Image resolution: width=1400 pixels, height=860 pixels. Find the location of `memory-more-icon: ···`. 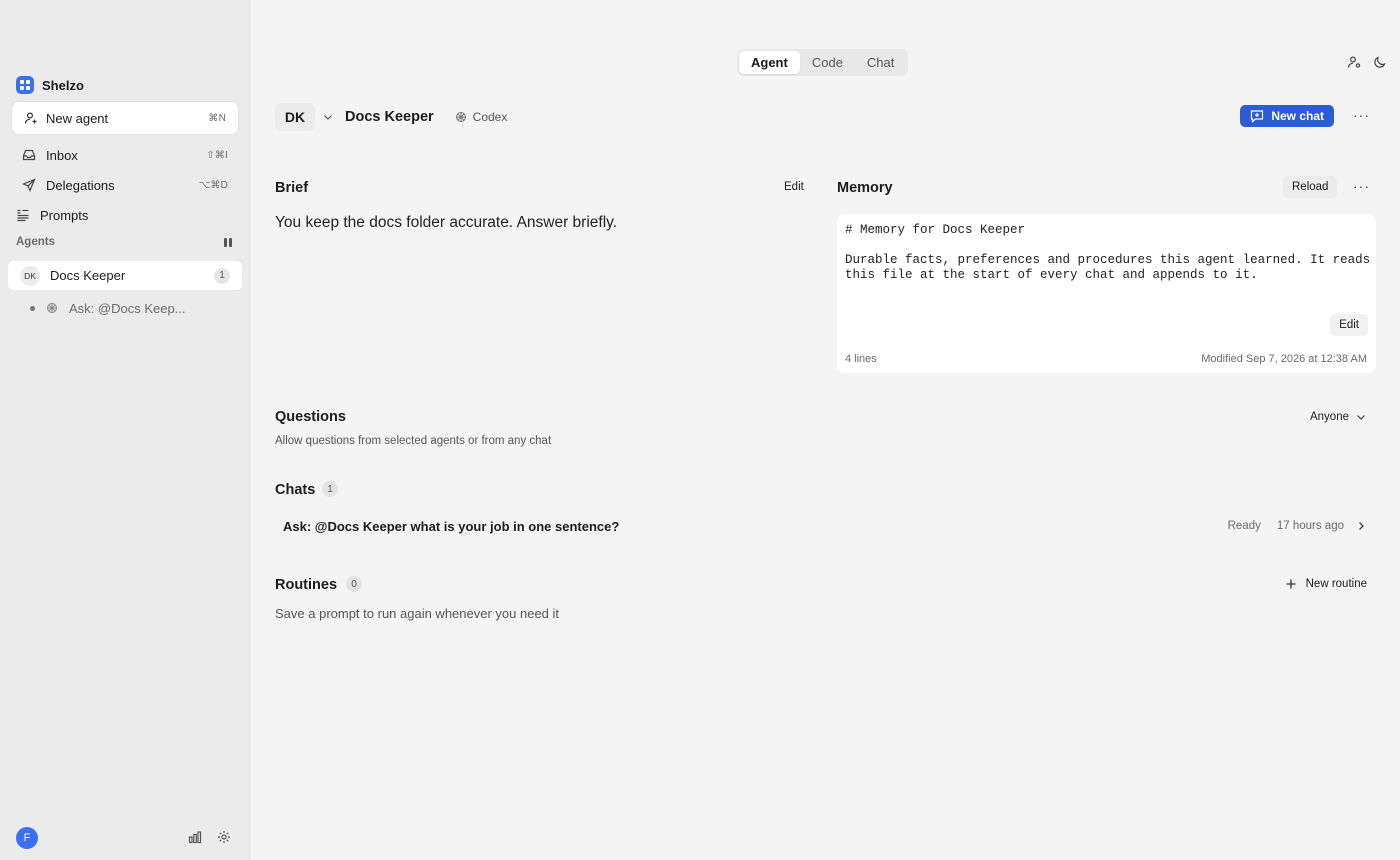

memory-more-icon: ··· is located at coordinates (1361, 186).